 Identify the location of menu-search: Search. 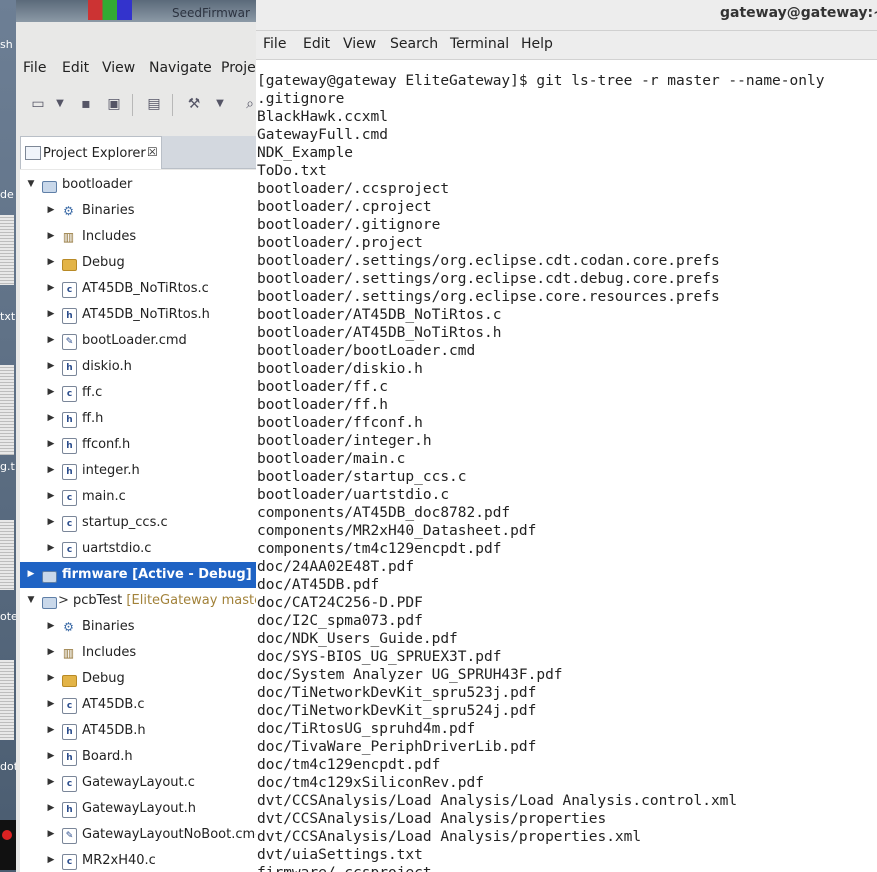
(414, 44).